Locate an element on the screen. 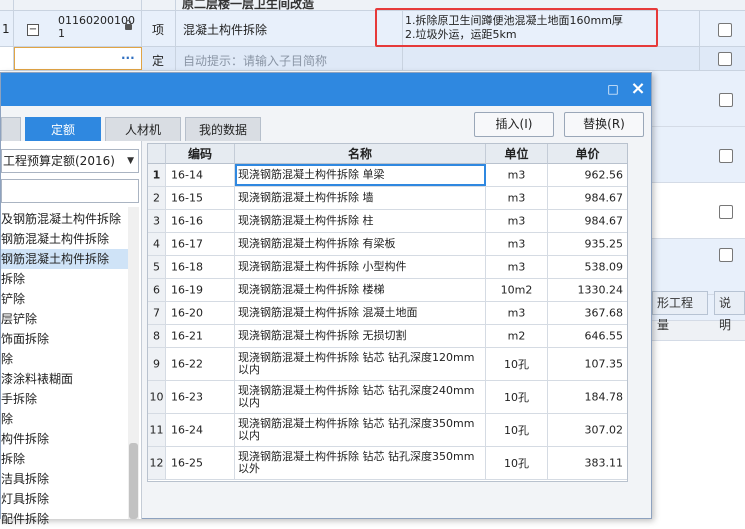 The height and width of the screenshot is (529, 745). row-index-cell: 4 is located at coordinates (157, 244).